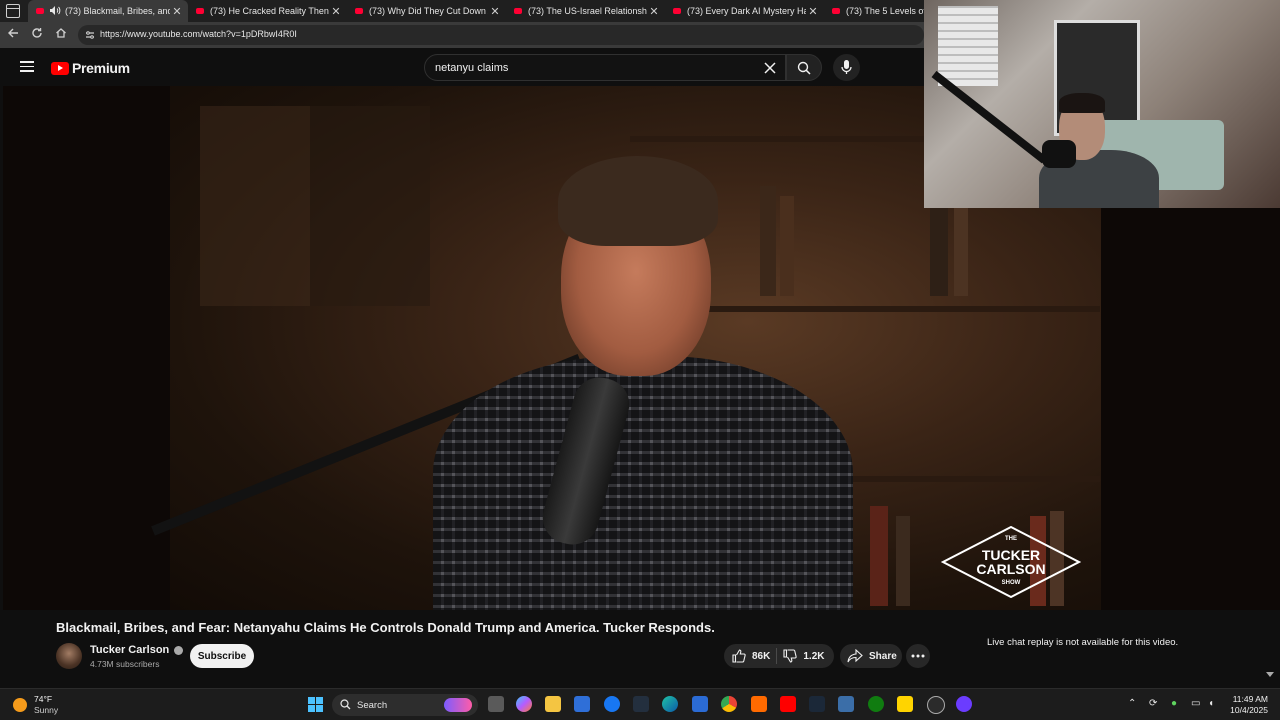 The width and height of the screenshot is (1280, 720). I want to click on thumbs-down-icon, so click(790, 656).